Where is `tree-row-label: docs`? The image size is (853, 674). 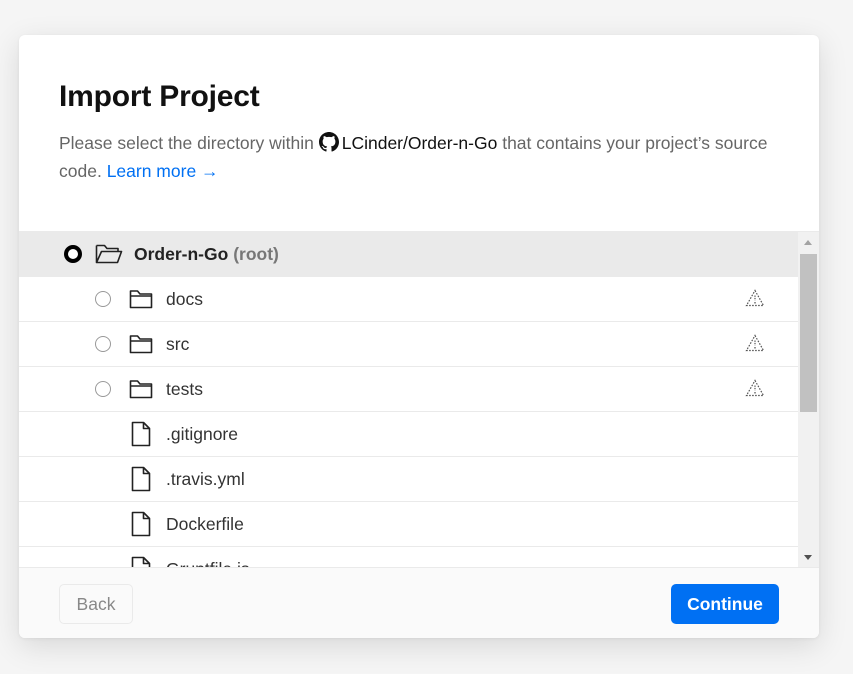
tree-row-label: docs is located at coordinates (184, 298).